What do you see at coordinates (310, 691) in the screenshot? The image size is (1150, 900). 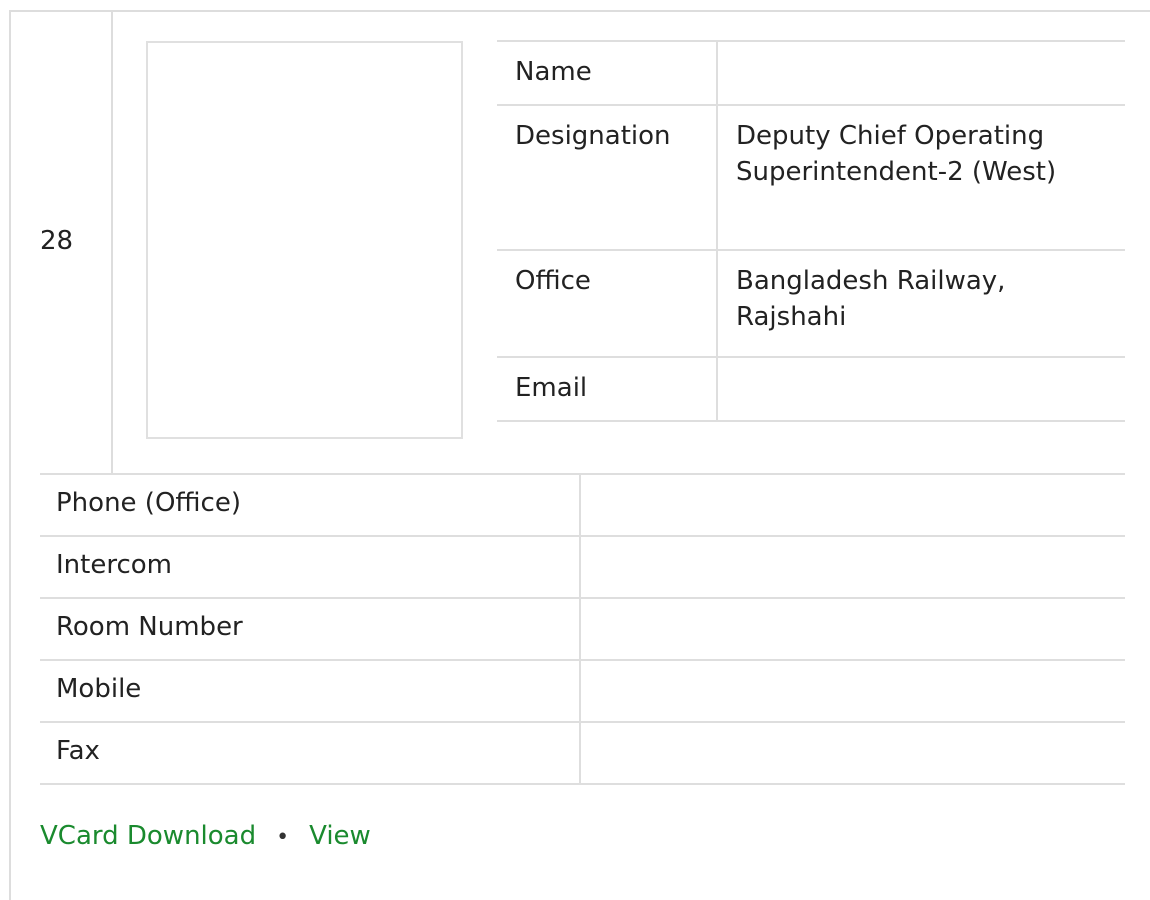 I see `mobile-label: Mobile` at bounding box center [310, 691].